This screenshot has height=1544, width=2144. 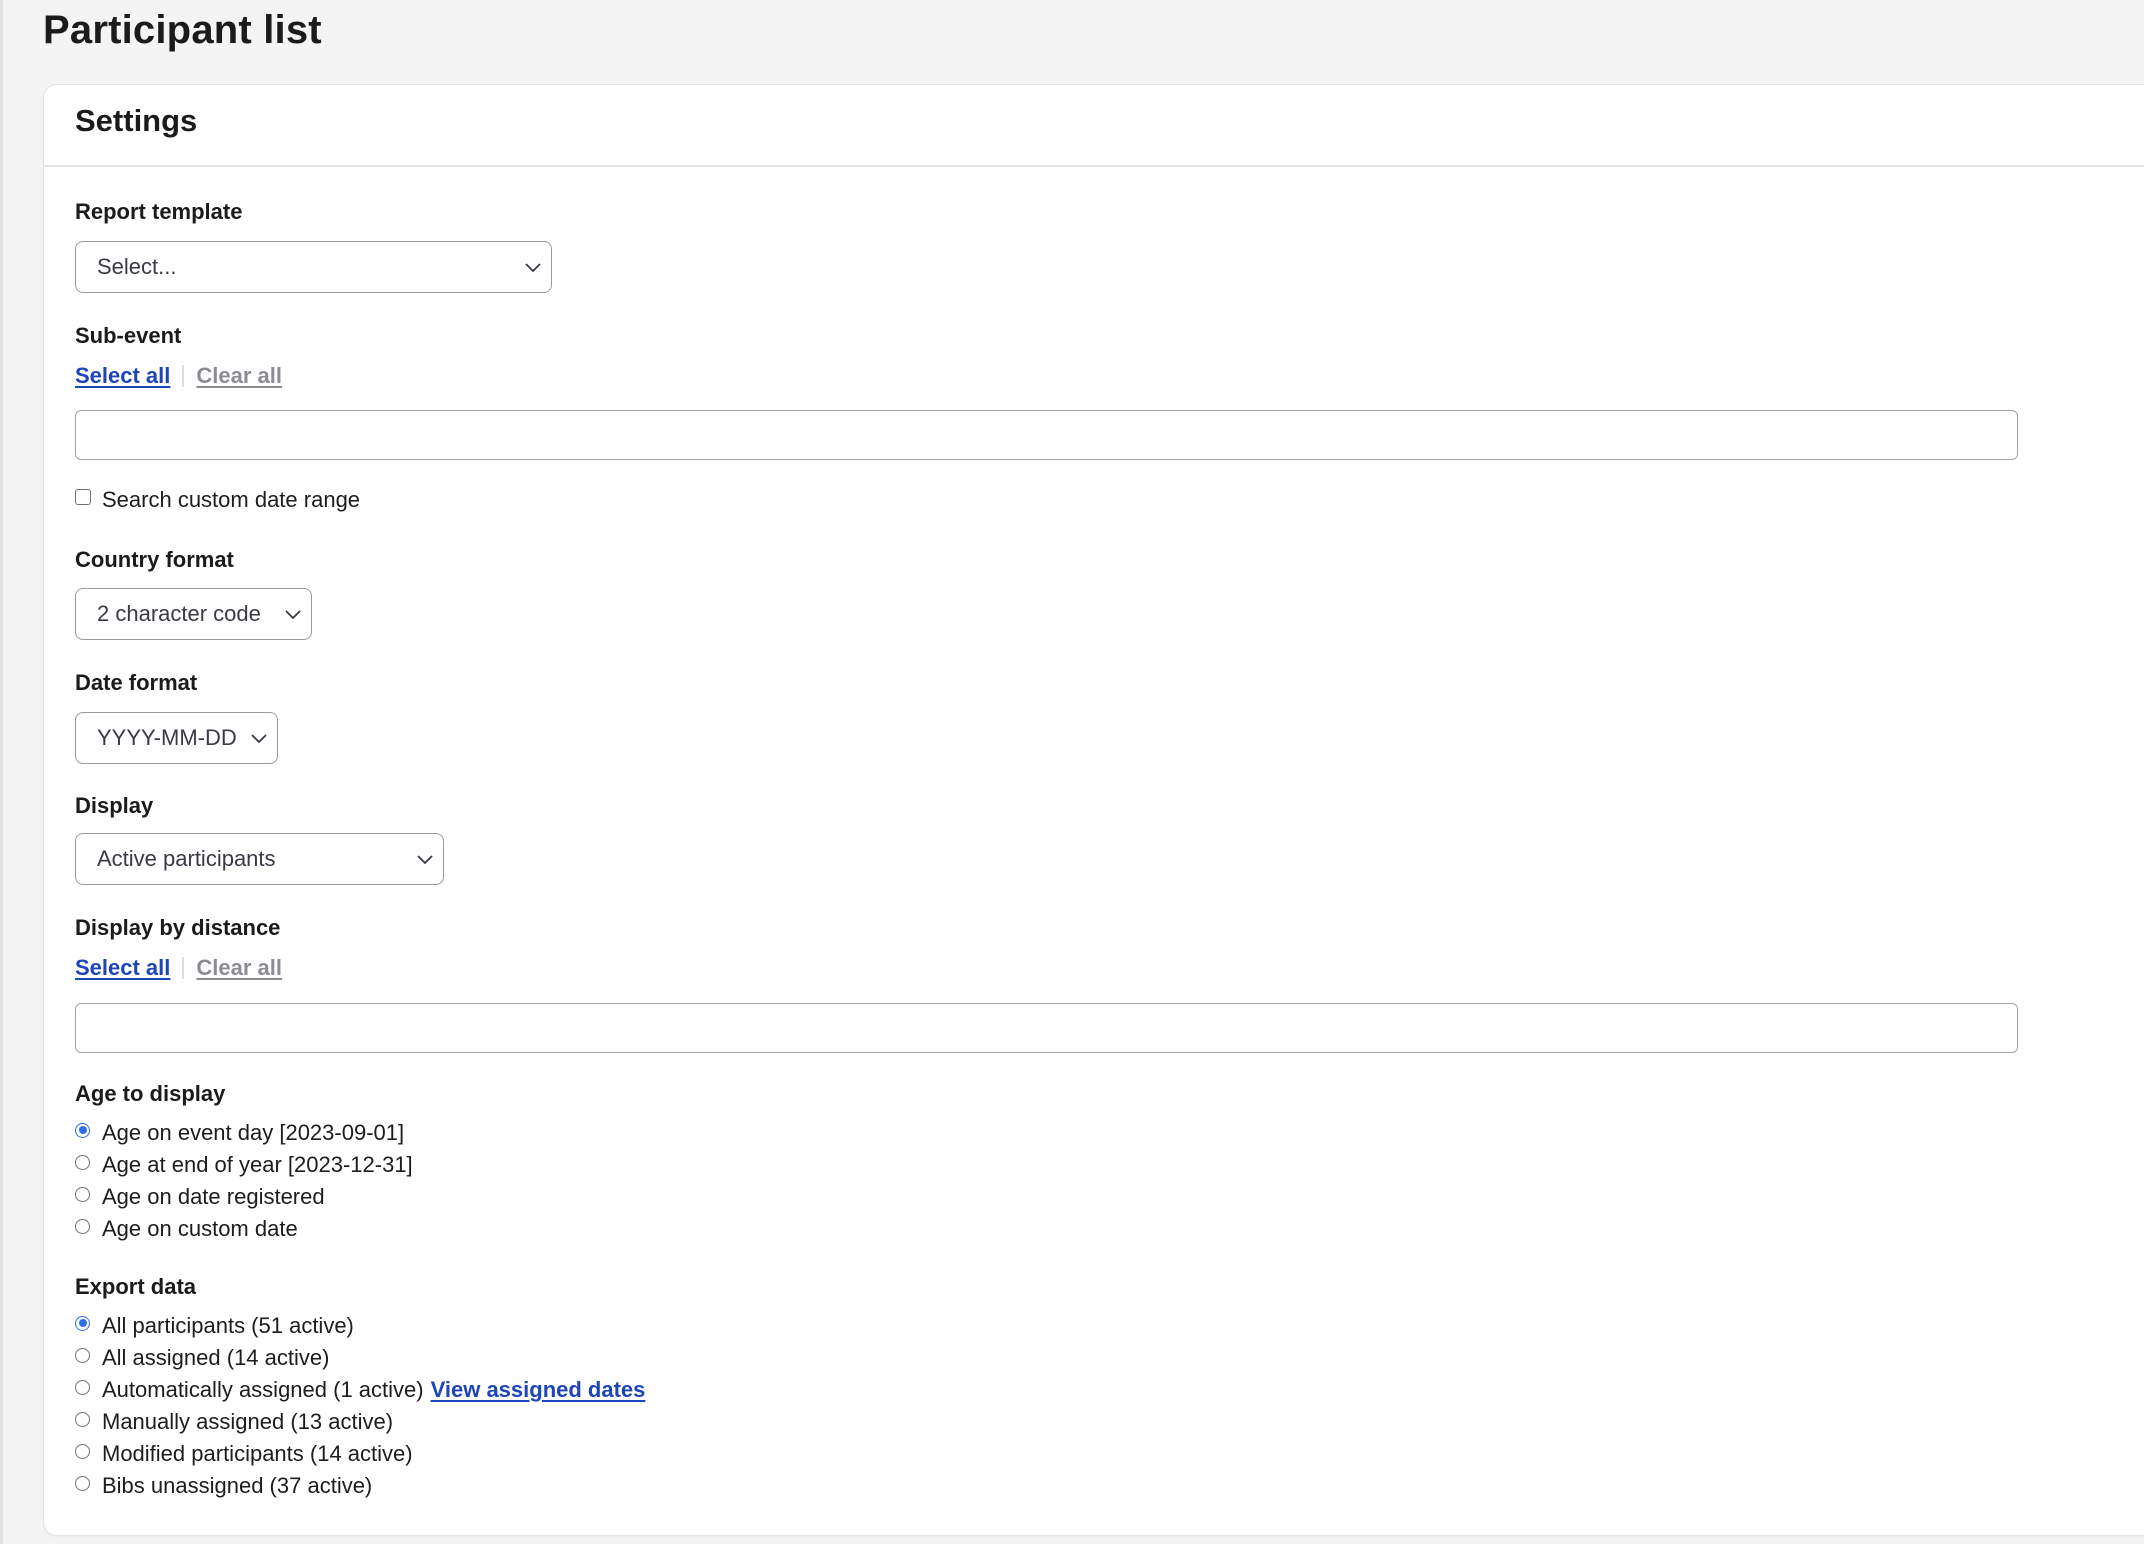 What do you see at coordinates (257, 1164) in the screenshot?
I see `age-option-label: Age at end of year [2023-12-31]` at bounding box center [257, 1164].